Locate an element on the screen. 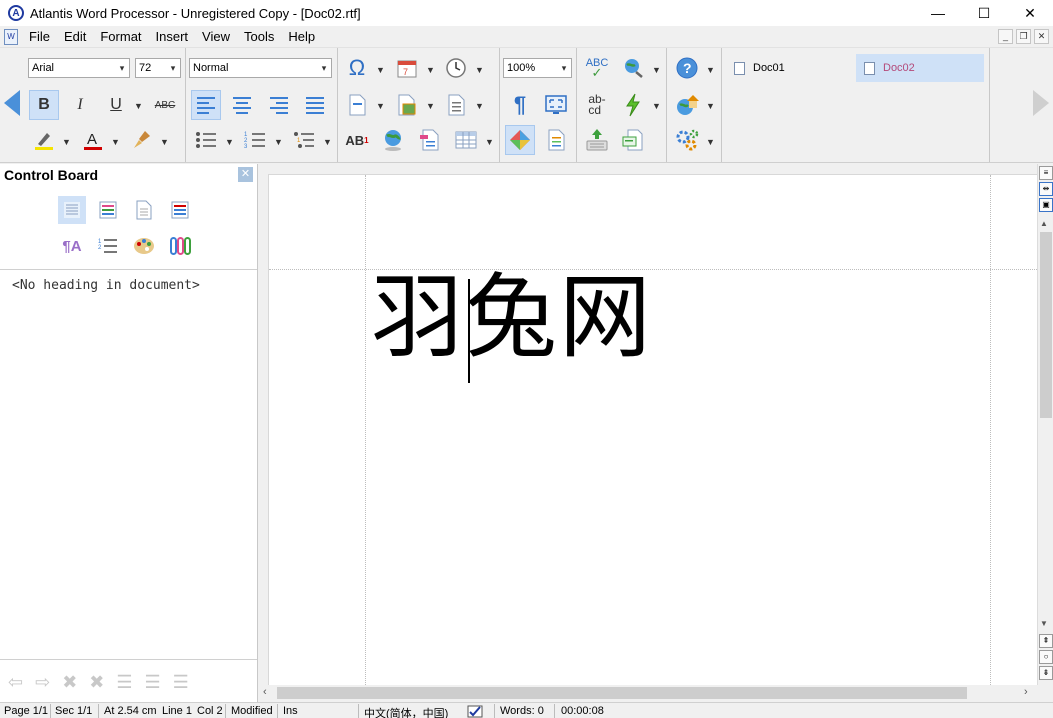  menu-edit: Edit is located at coordinates (75, 37).